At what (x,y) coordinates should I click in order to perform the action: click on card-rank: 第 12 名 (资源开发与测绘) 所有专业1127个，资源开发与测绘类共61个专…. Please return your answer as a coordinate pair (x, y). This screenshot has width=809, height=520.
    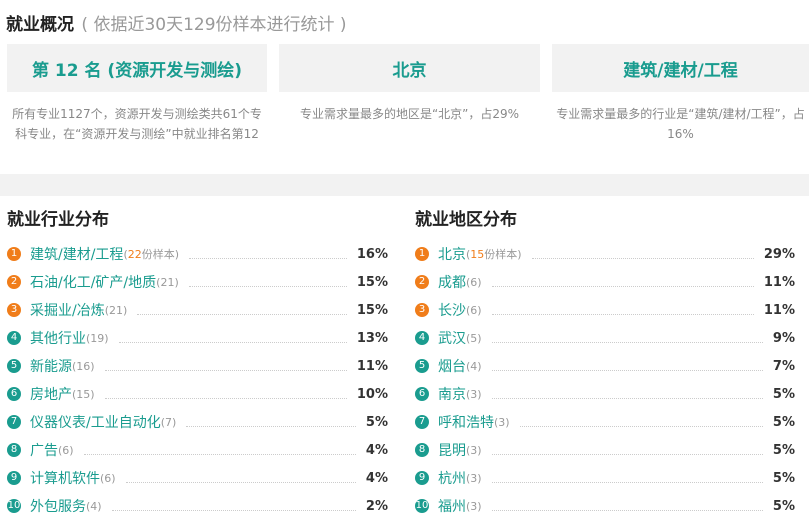
    Looking at the image, I should click on (137, 109).